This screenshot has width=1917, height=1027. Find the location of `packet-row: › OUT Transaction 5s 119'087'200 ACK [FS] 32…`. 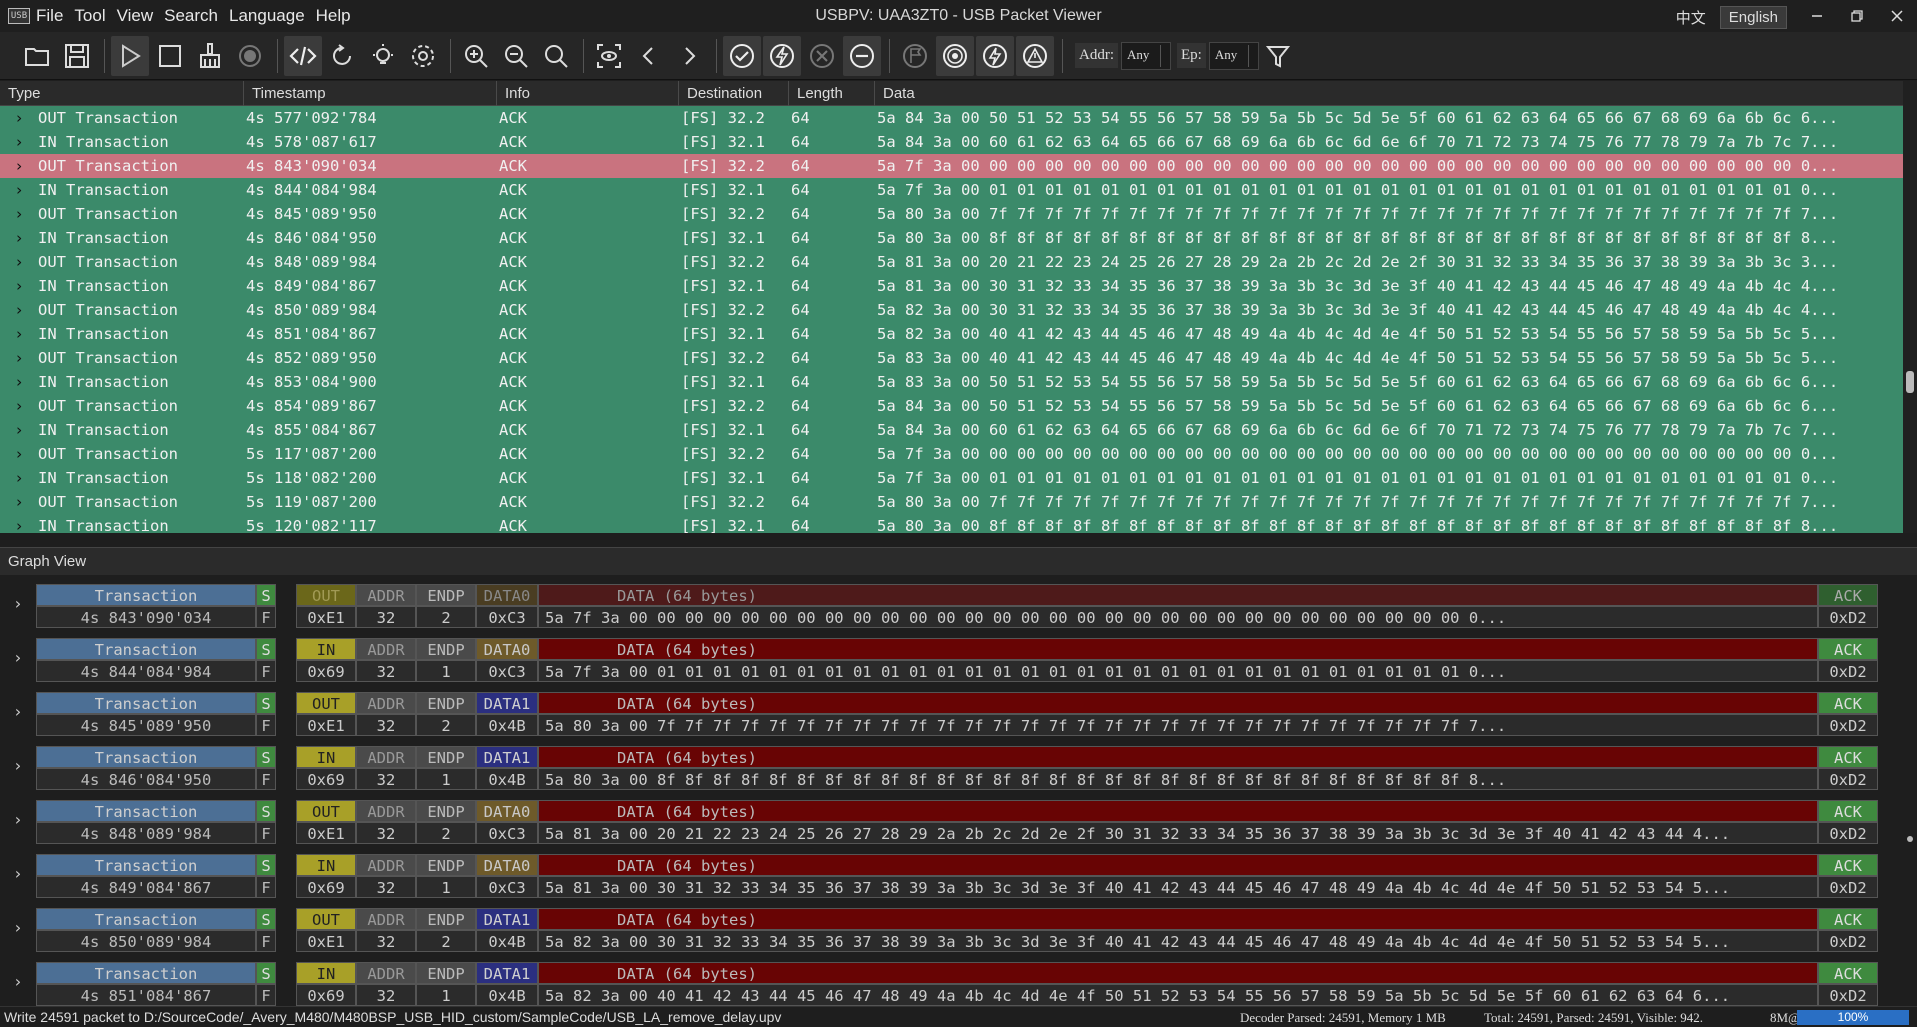

packet-row: › OUT Transaction 5s 119'087'200 ACK [FS] 32… is located at coordinates (958, 502).